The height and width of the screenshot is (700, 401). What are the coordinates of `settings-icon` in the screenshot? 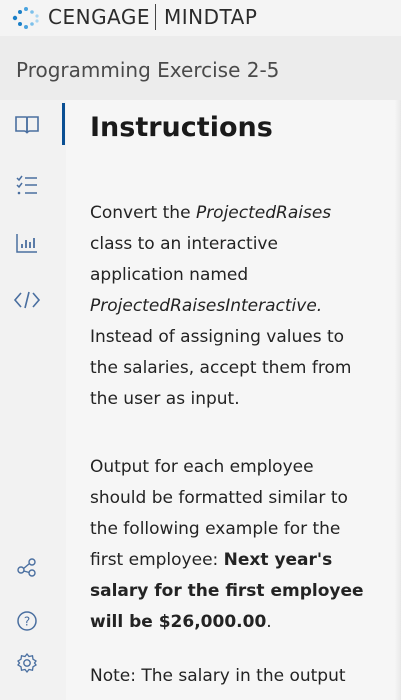 It's located at (27, 663).